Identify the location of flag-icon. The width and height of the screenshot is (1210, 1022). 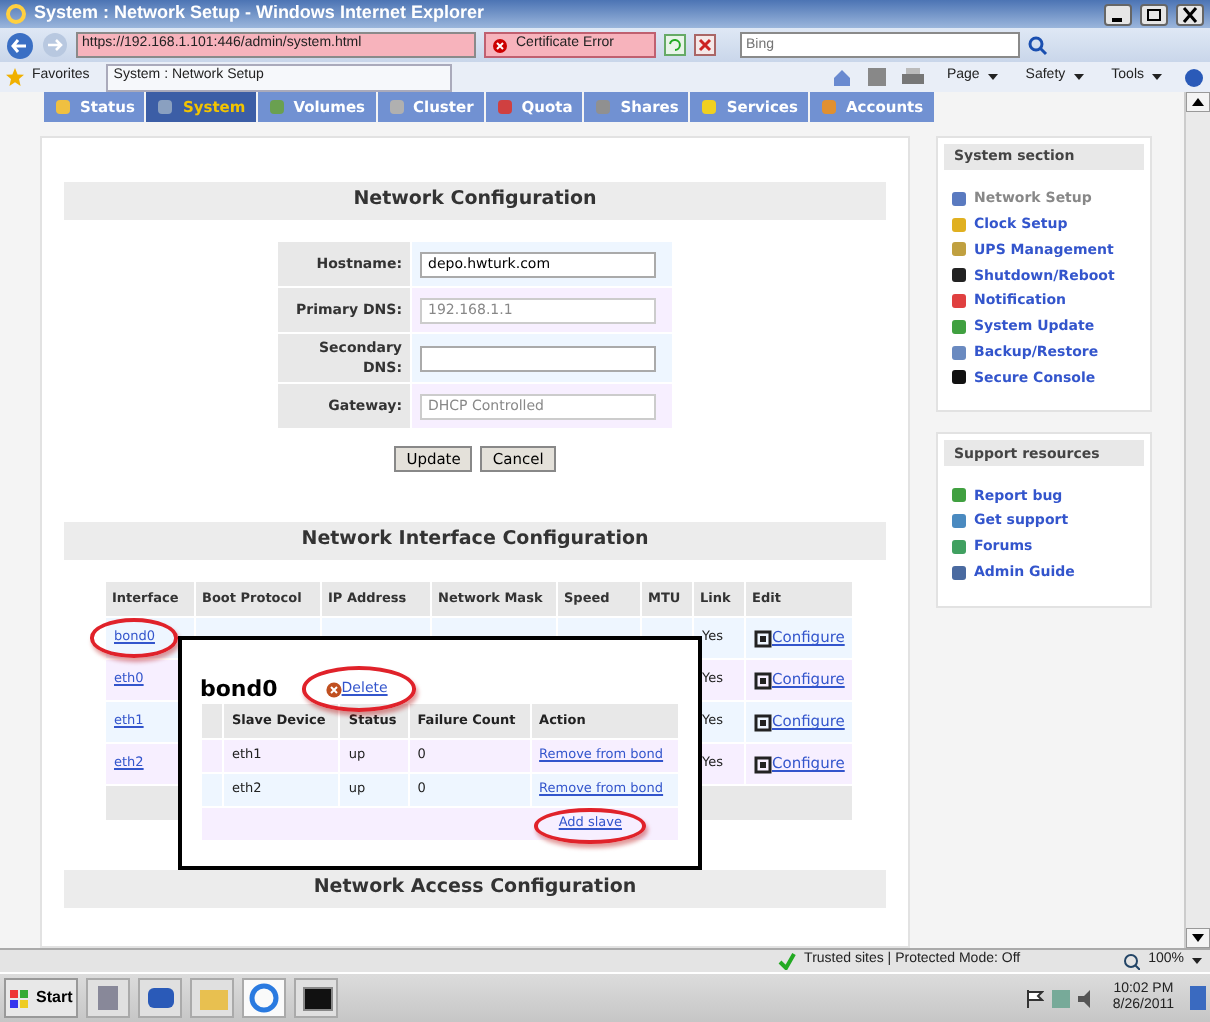
(1035, 998).